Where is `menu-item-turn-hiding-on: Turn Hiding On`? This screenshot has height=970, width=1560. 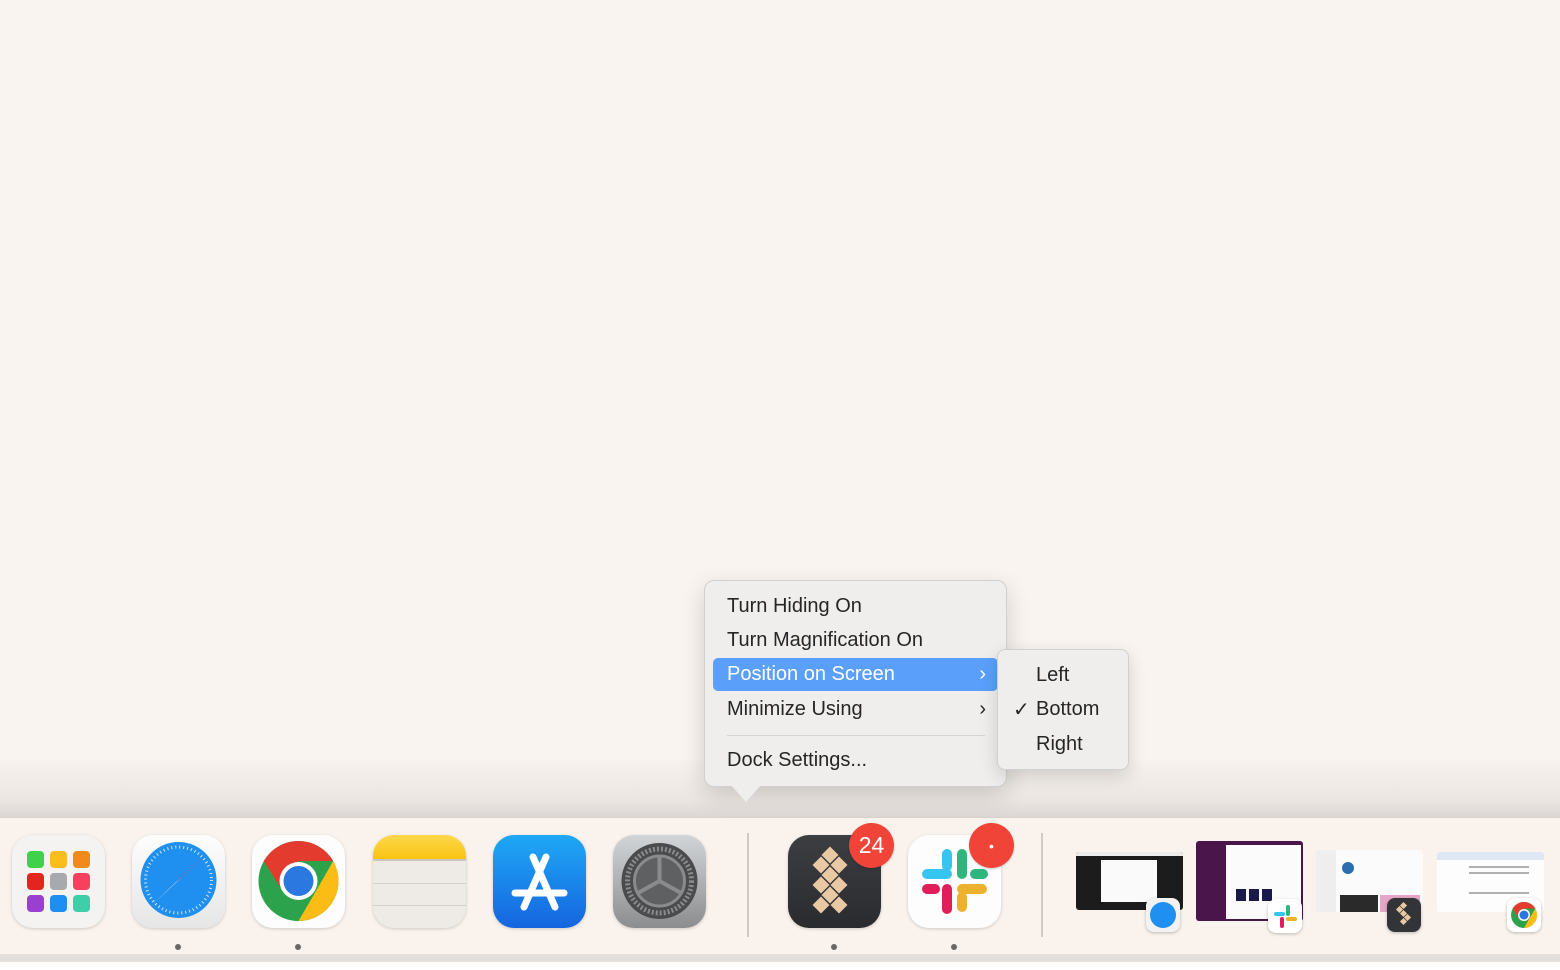
menu-item-turn-hiding-on: Turn Hiding On is located at coordinates (855, 606).